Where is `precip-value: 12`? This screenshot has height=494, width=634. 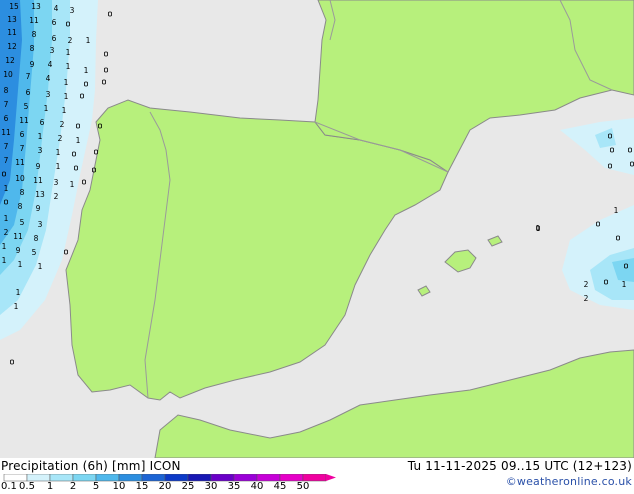 precip-value: 12 is located at coordinates (12, 46).